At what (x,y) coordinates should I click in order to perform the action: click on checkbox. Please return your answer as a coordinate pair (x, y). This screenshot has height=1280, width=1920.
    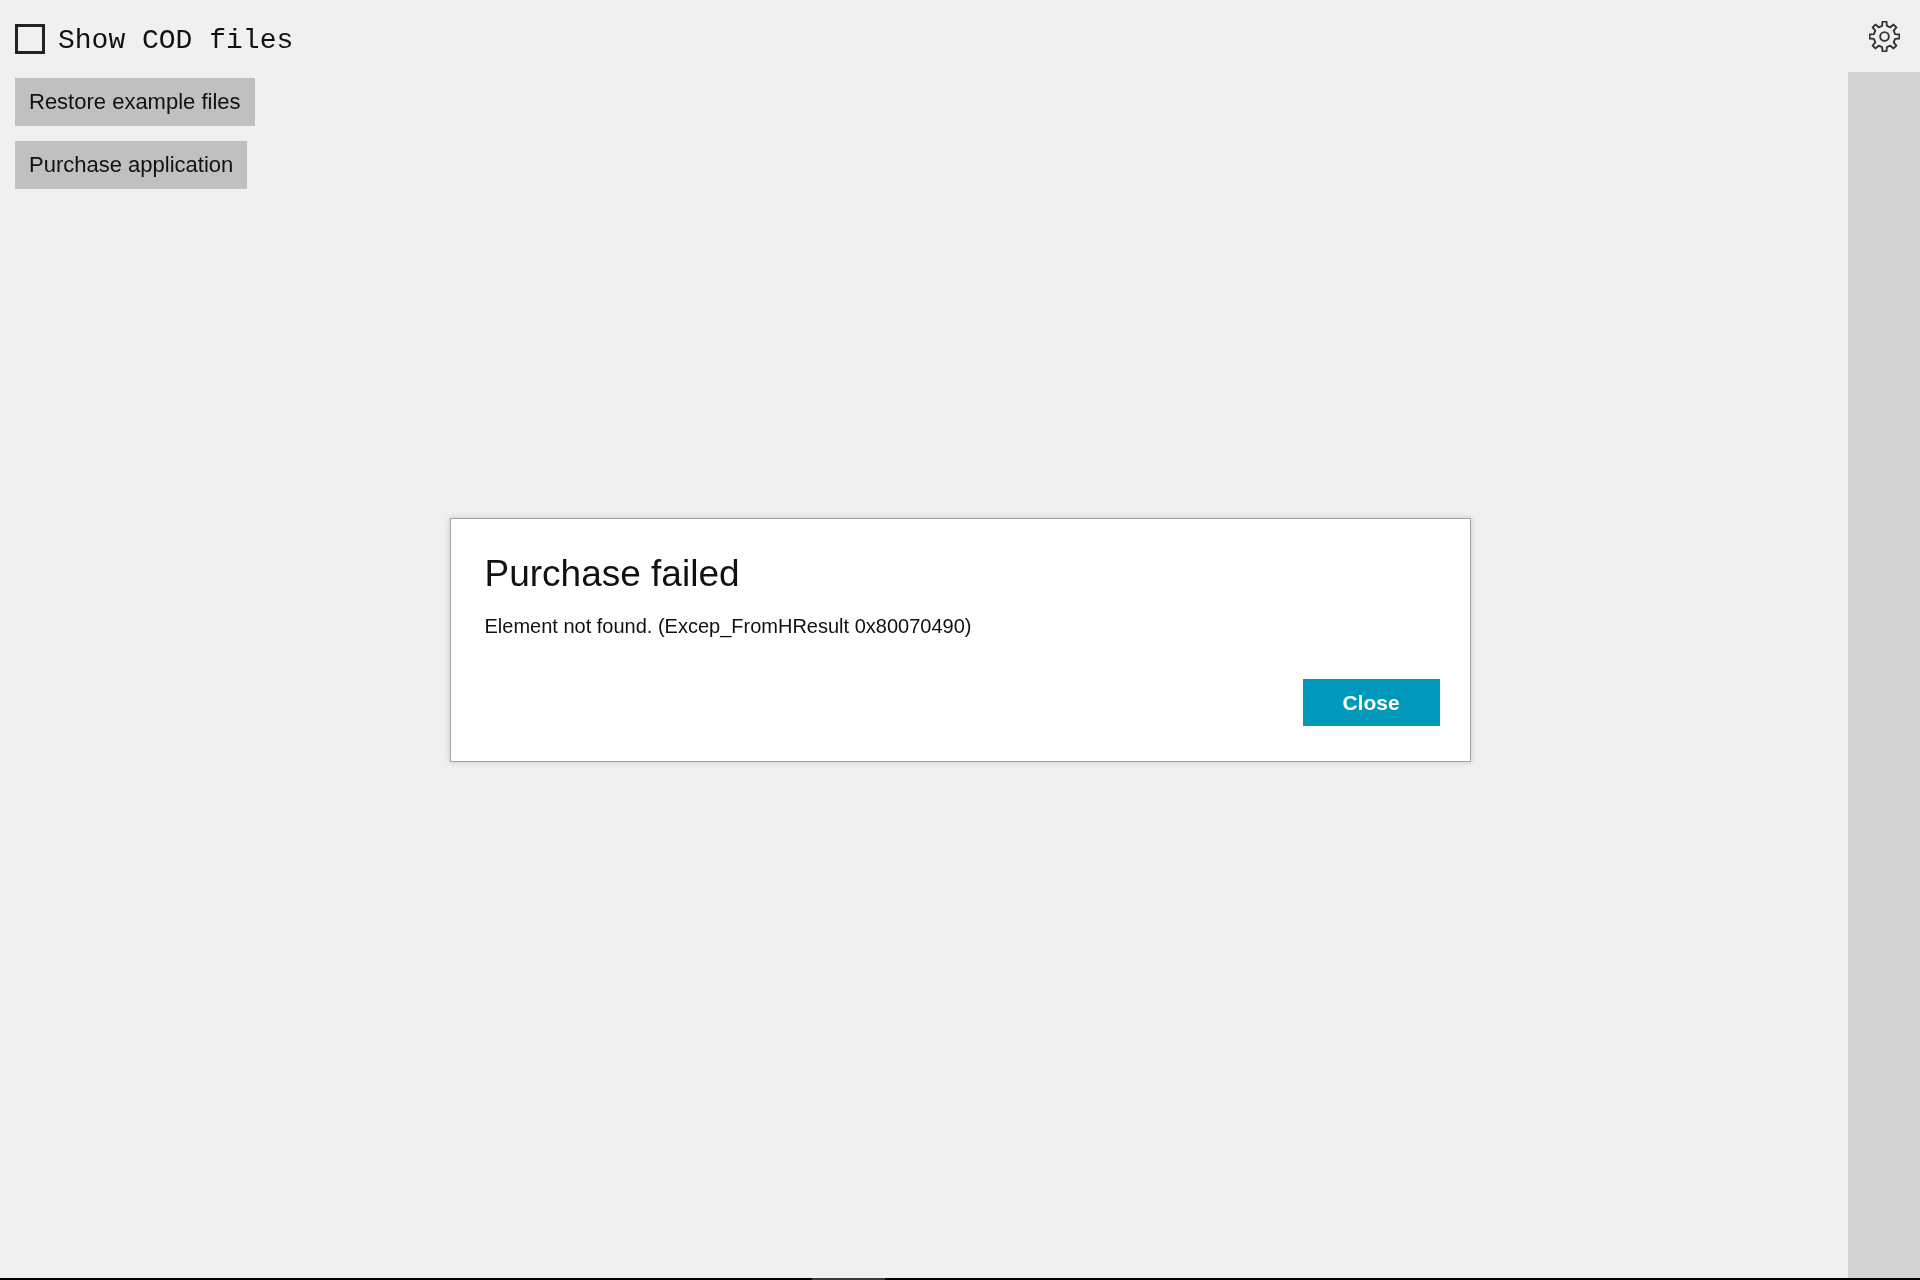
    Looking at the image, I should click on (30, 39).